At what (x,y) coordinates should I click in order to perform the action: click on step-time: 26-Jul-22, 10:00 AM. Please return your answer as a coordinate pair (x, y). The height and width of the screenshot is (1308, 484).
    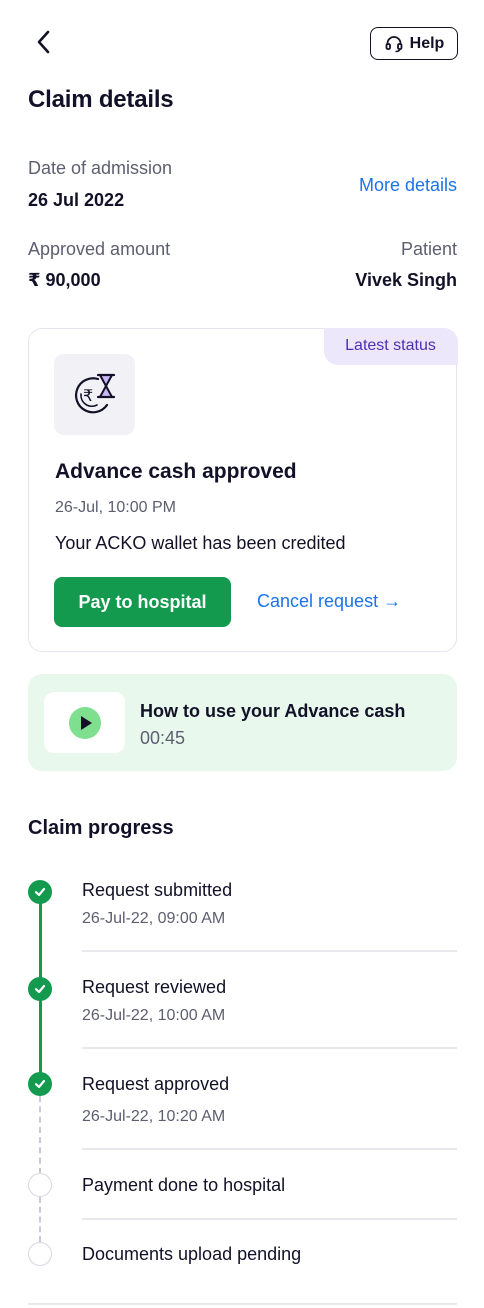
    Looking at the image, I should click on (154, 1015).